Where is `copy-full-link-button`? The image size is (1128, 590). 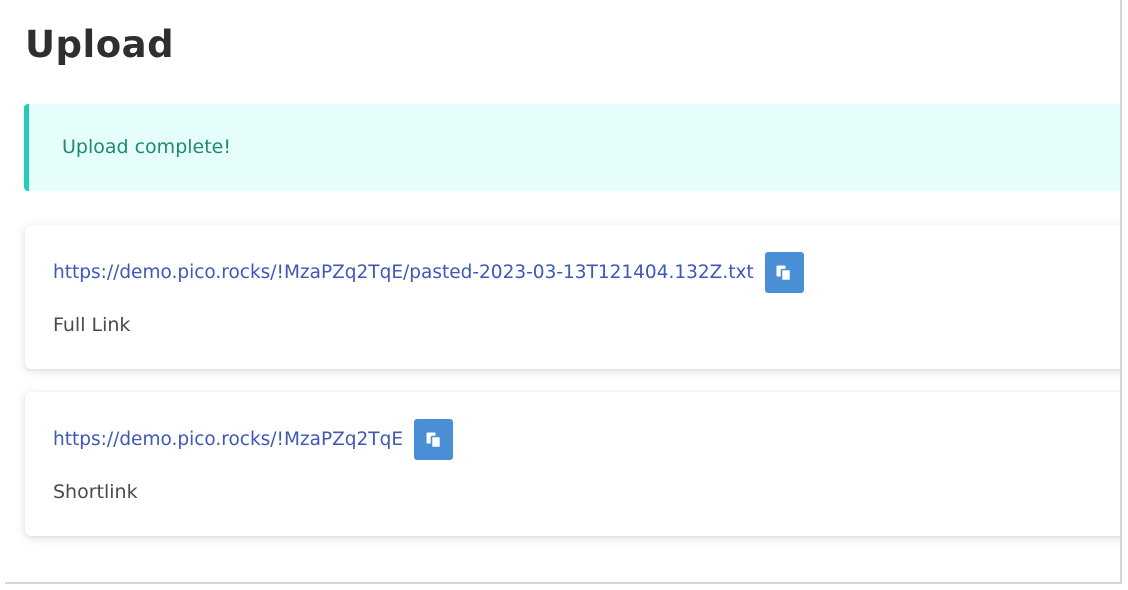 copy-full-link-button is located at coordinates (784, 272).